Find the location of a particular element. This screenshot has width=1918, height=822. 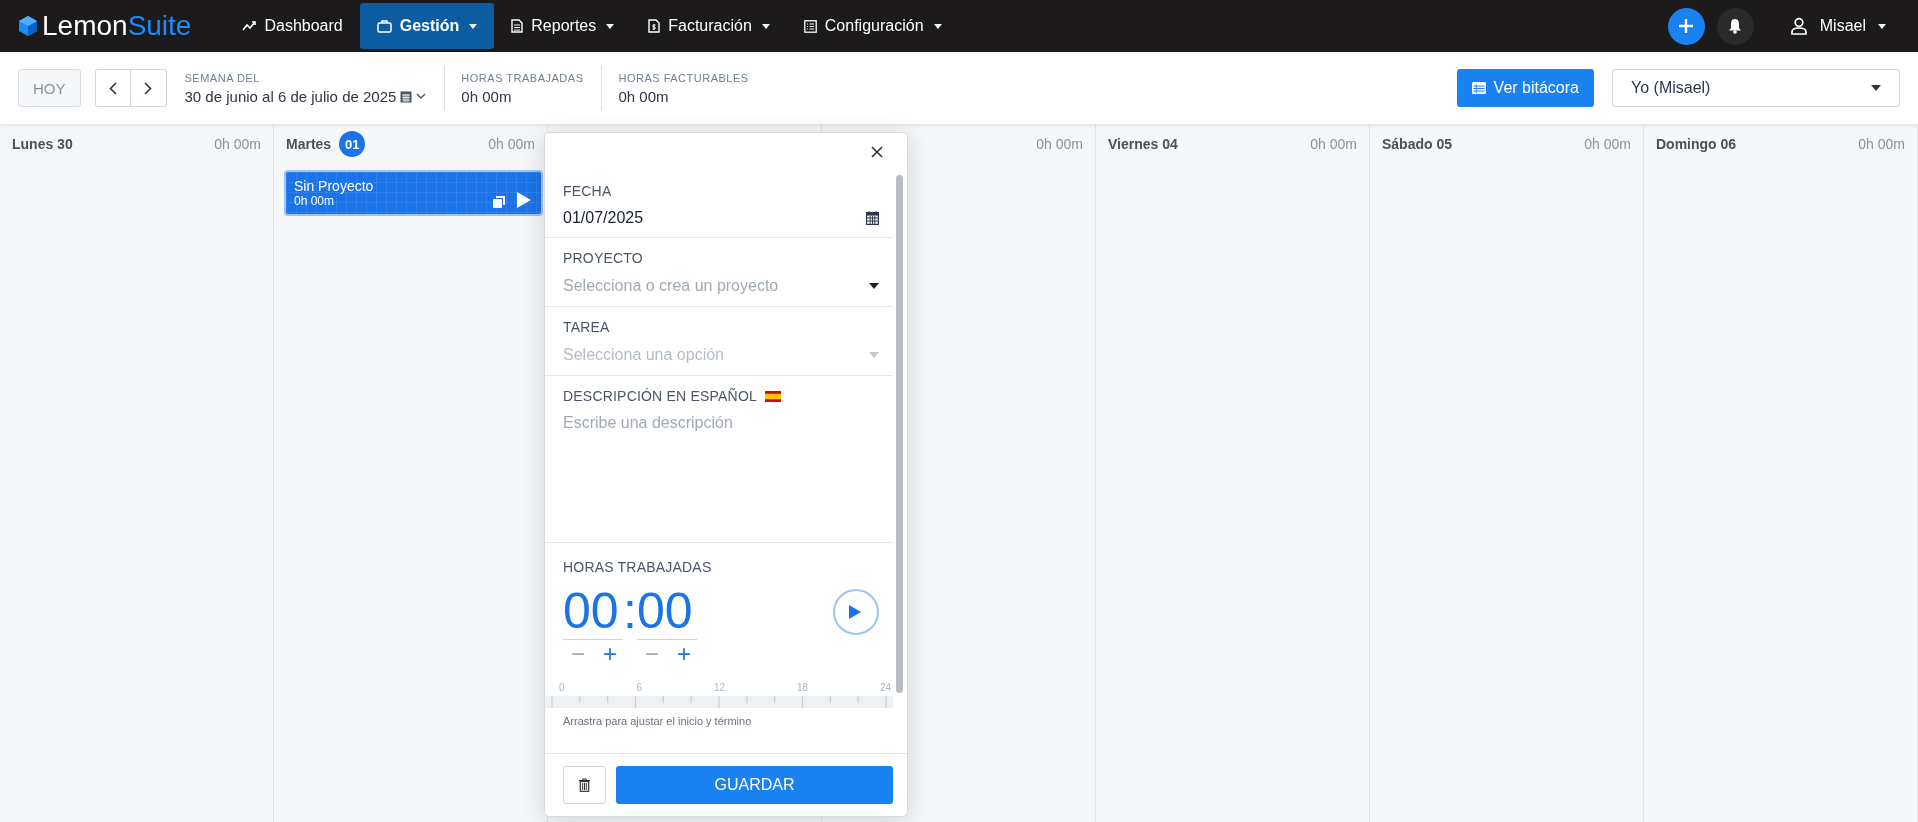

user-menu: Misael is located at coordinates (1837, 26).